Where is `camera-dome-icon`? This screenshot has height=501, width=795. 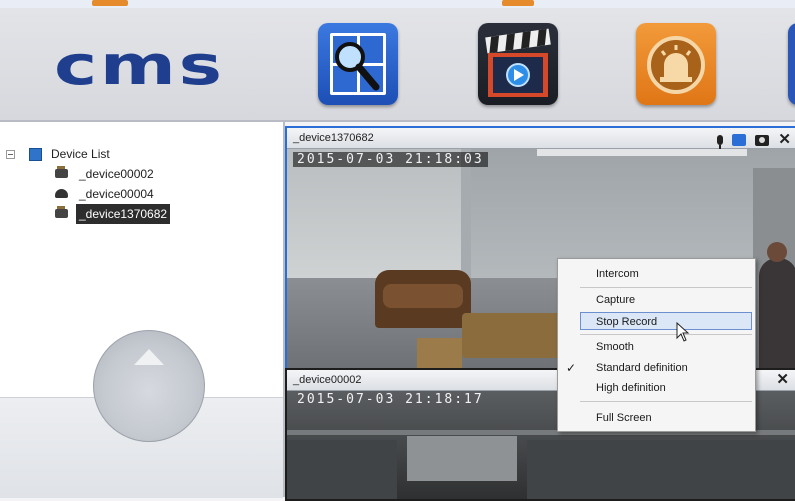 camera-dome-icon is located at coordinates (61, 193).